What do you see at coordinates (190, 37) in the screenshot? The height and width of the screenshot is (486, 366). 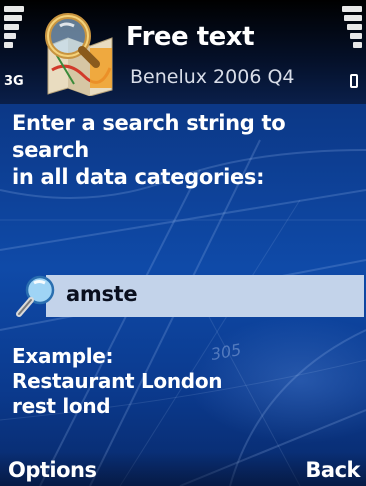 I see `page-title: Free text` at bounding box center [190, 37].